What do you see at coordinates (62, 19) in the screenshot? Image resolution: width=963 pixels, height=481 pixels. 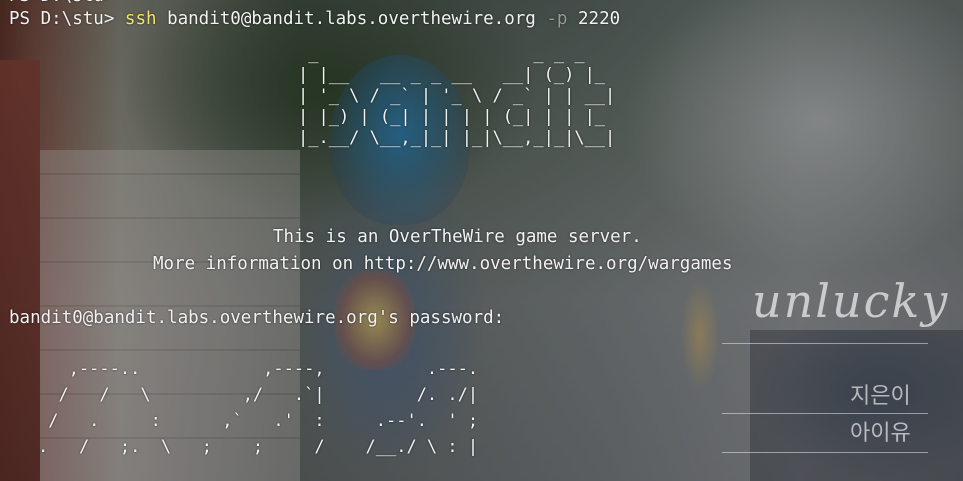 I see `prompt-prefix: PS D:\stu>` at bounding box center [62, 19].